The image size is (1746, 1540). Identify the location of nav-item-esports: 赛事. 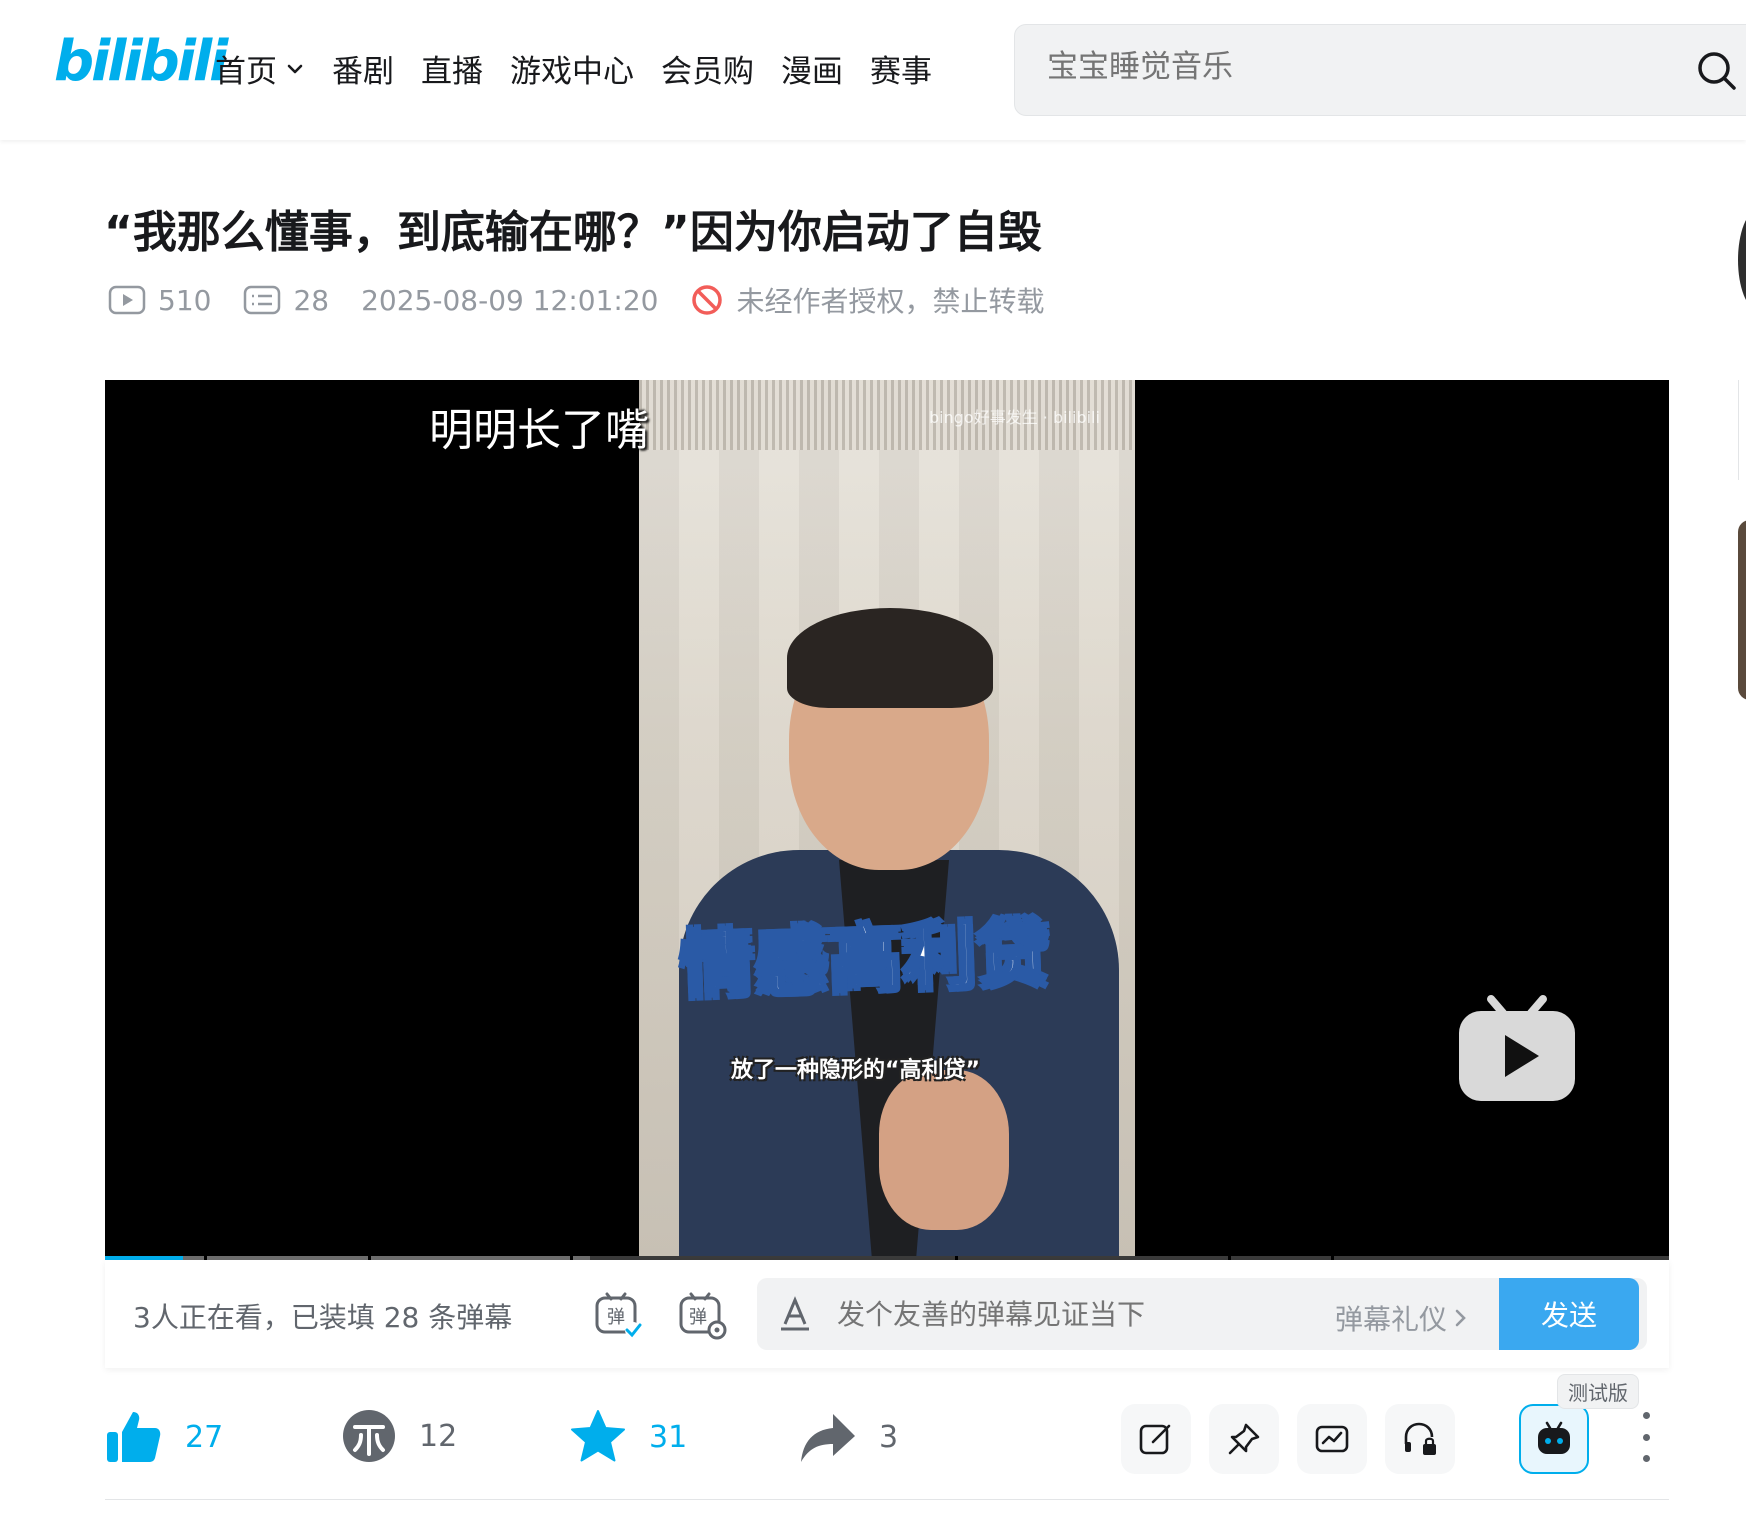
(901, 68).